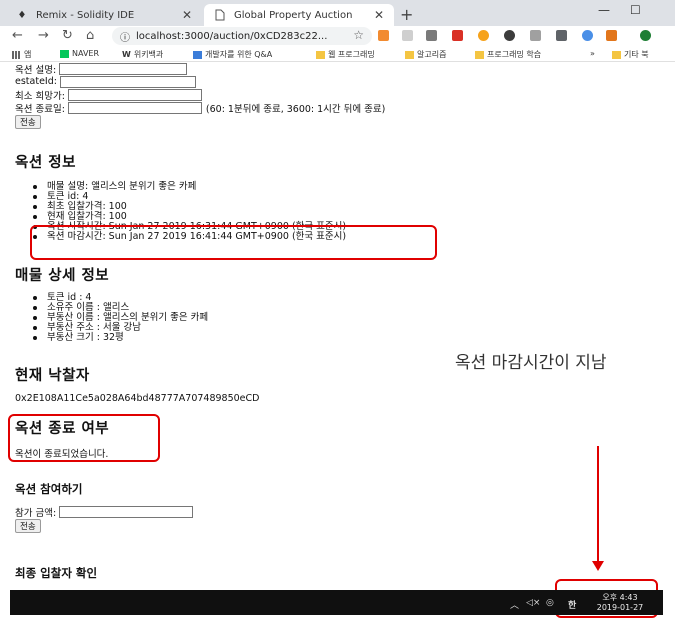 This screenshot has height=624, width=675. What do you see at coordinates (620, 607) in the screenshot?
I see `clock-date: 2019-01-27` at bounding box center [620, 607].